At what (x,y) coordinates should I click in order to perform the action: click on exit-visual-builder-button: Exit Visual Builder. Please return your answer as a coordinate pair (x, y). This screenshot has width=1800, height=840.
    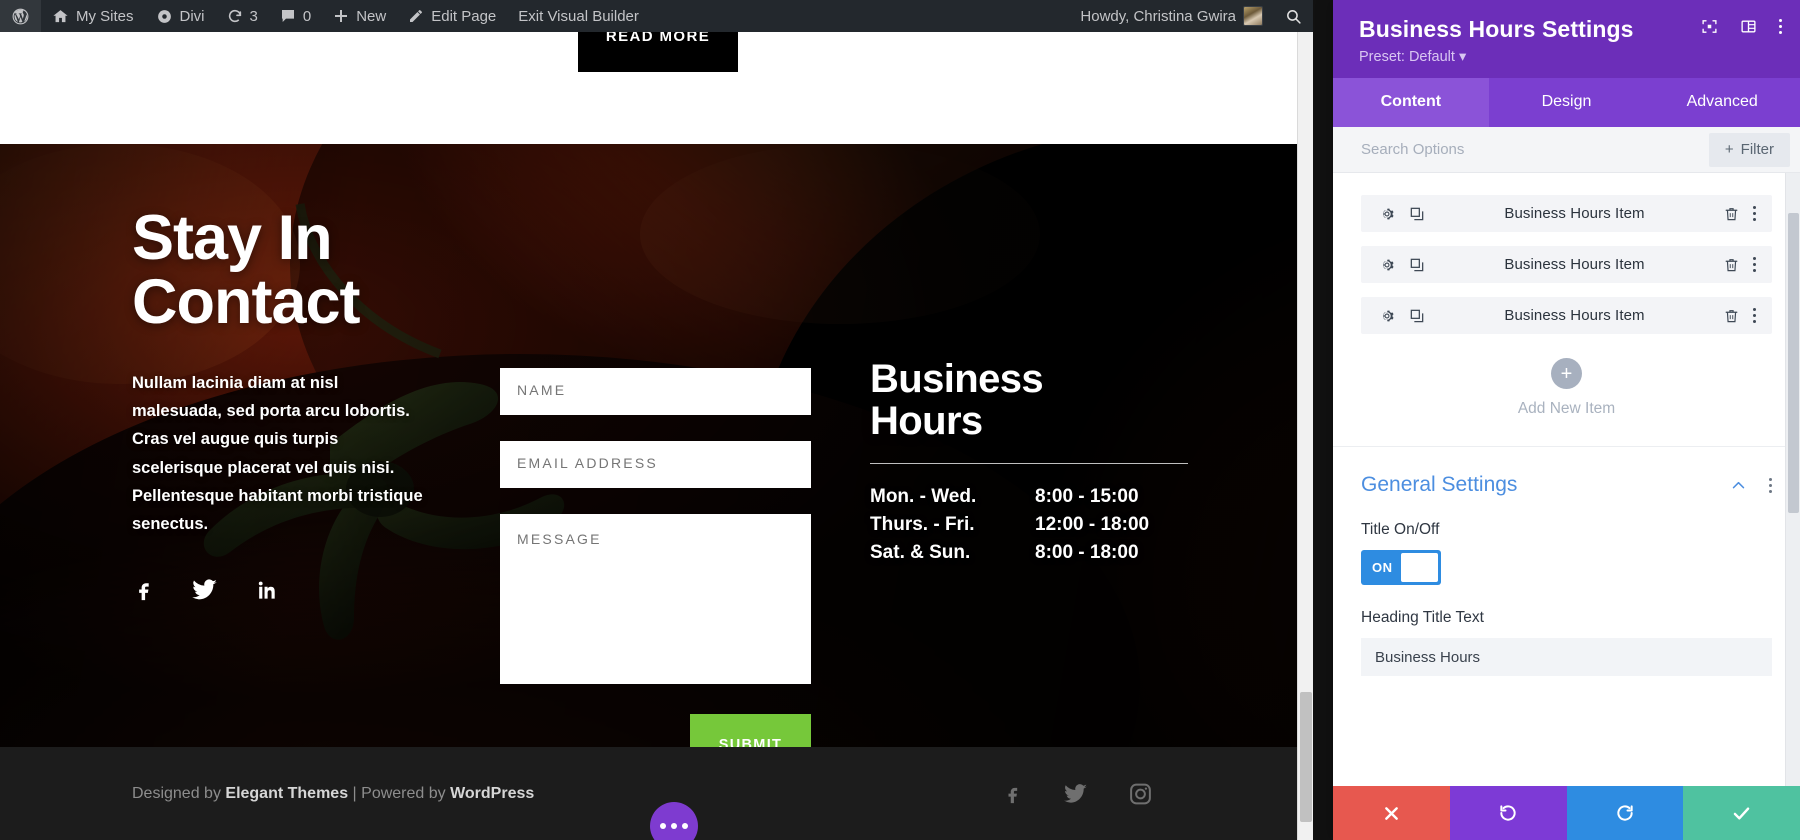
    Looking at the image, I should click on (578, 16).